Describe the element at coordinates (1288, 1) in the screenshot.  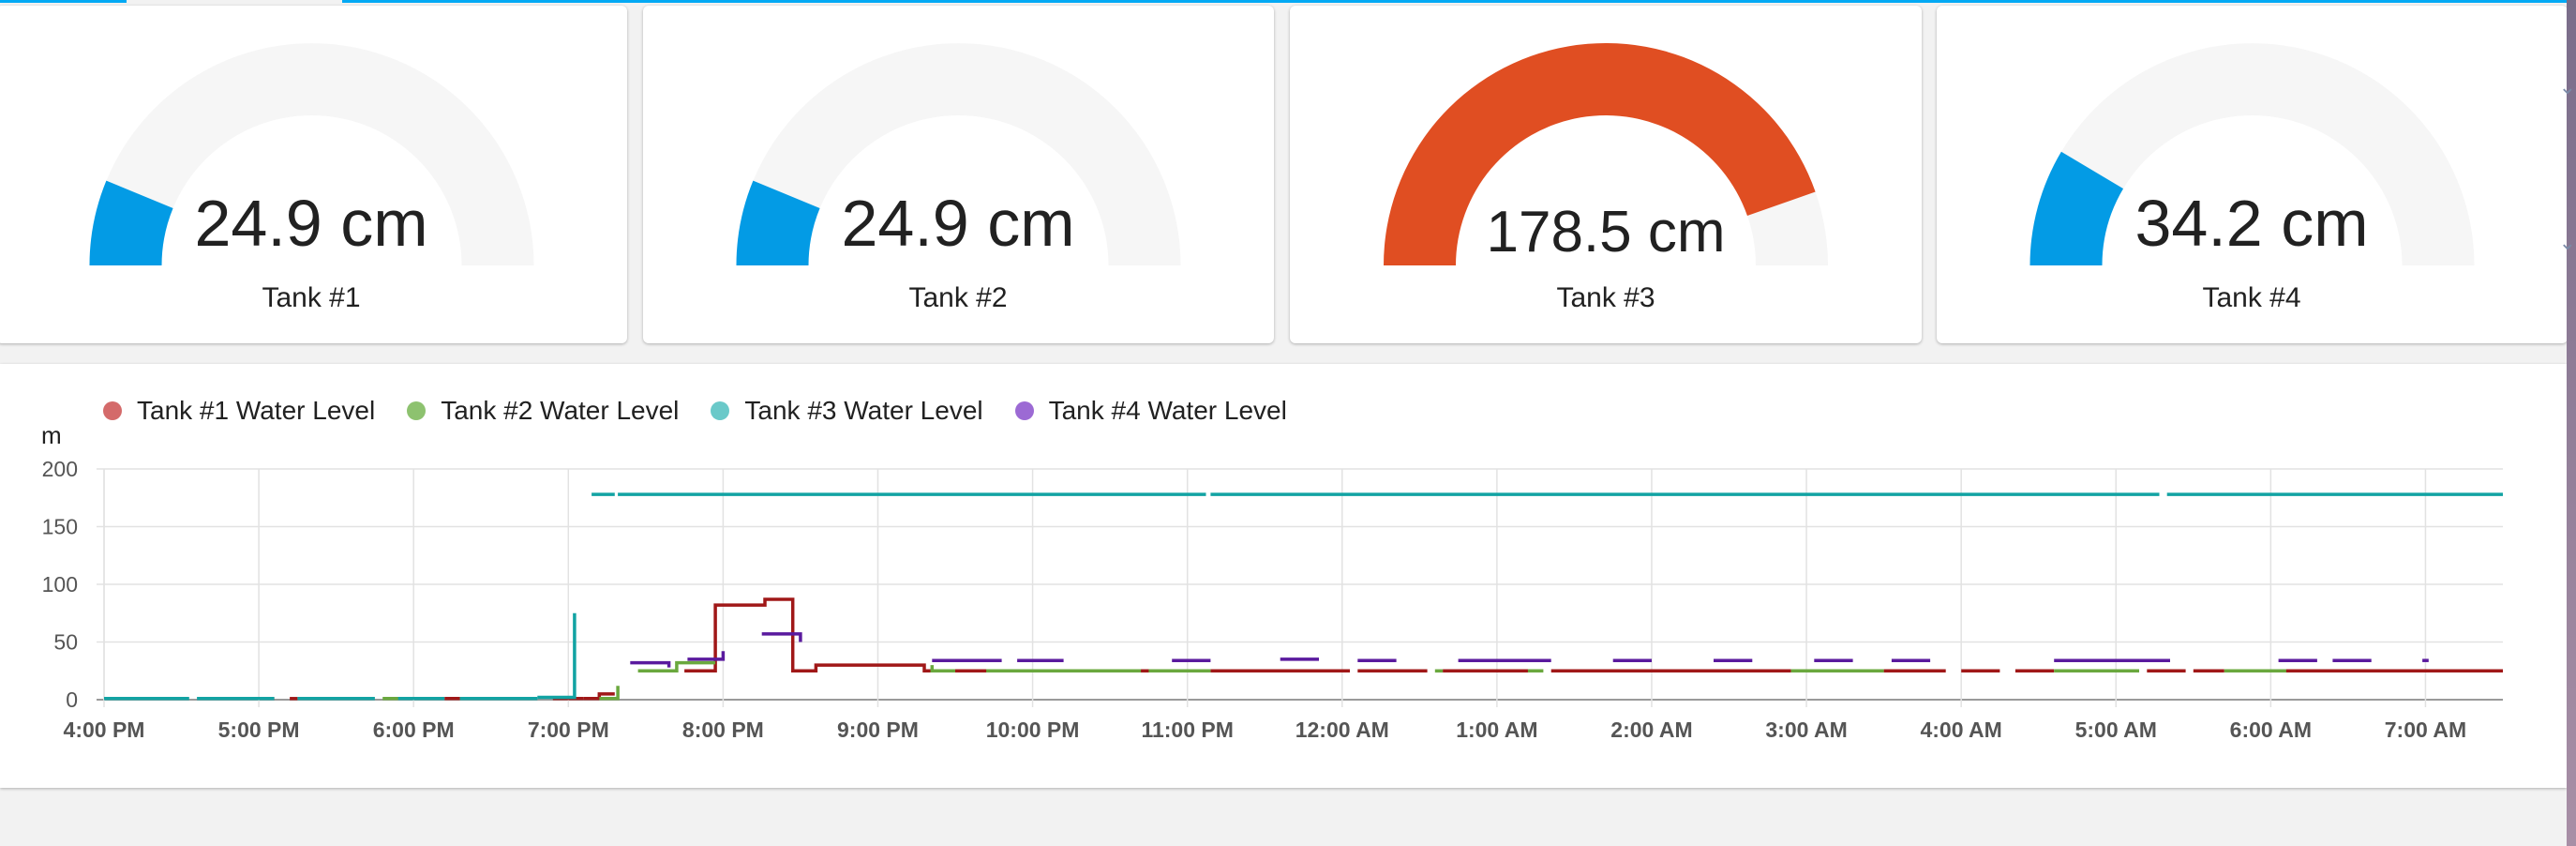
I see `top-tab-indicator` at that location.